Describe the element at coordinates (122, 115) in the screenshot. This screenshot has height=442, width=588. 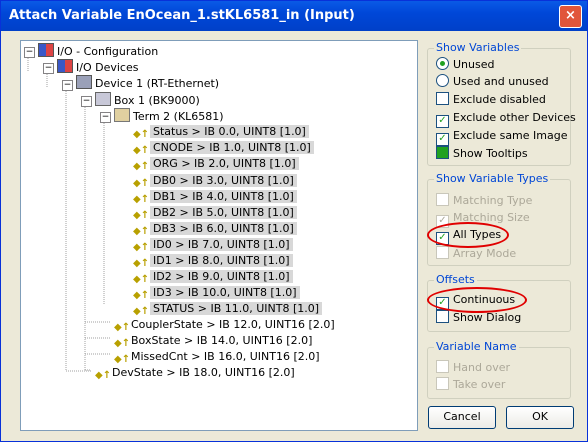
I see `terminal-icon` at that location.